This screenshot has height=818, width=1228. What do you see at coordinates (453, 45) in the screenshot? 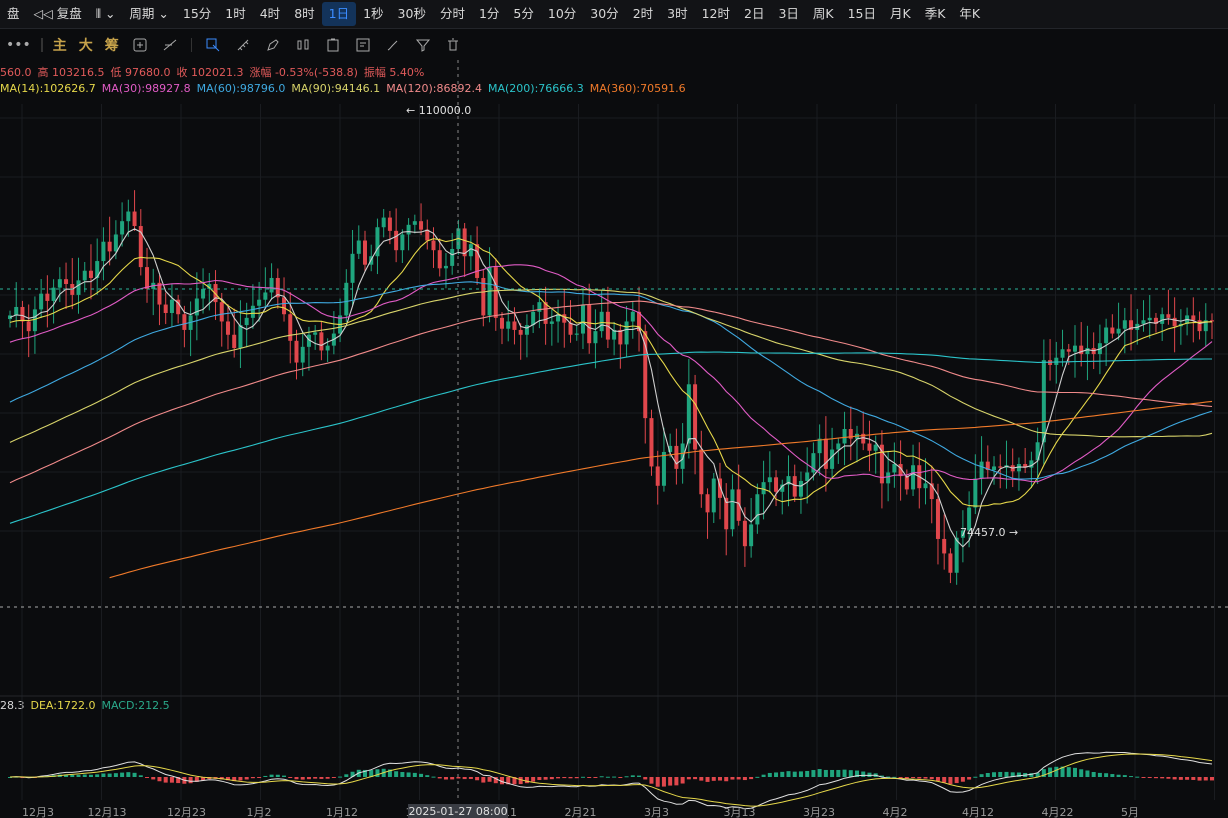
I see `trash-icon` at bounding box center [453, 45].